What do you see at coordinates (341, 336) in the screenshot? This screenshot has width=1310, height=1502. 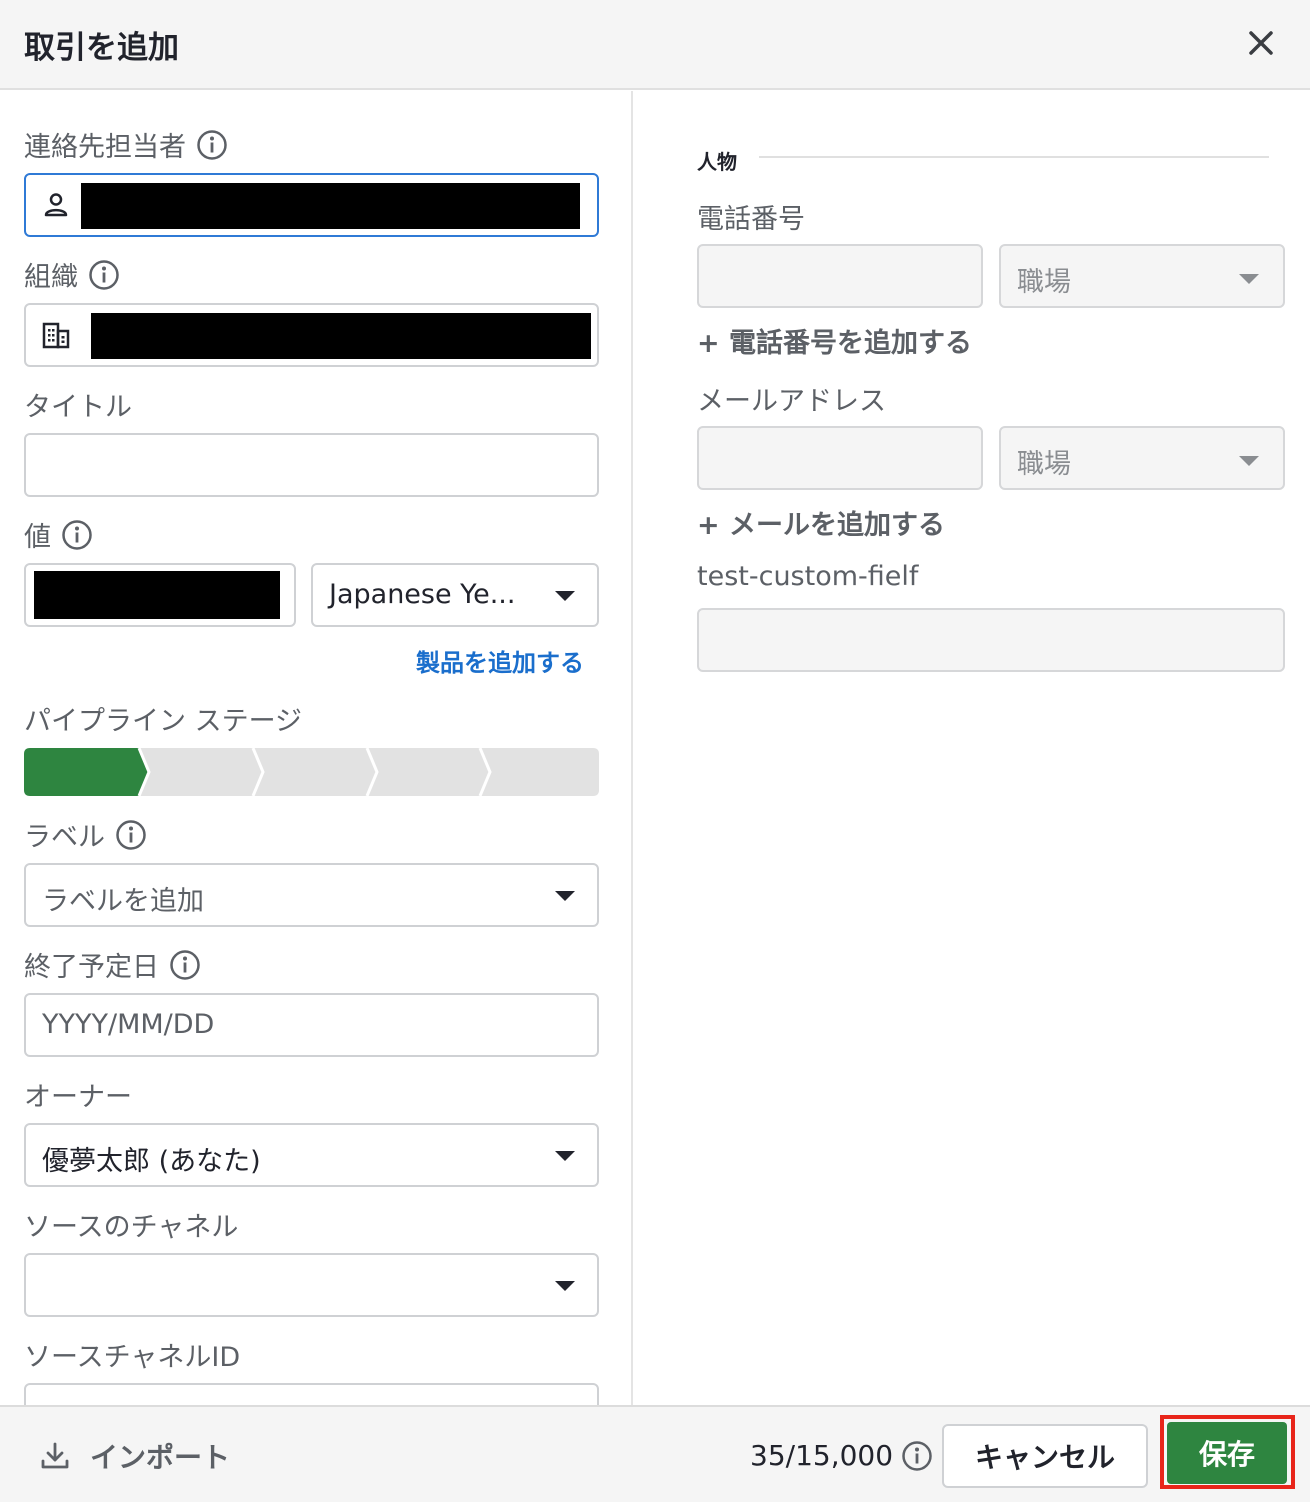 I see `redacted-organization-value` at bounding box center [341, 336].